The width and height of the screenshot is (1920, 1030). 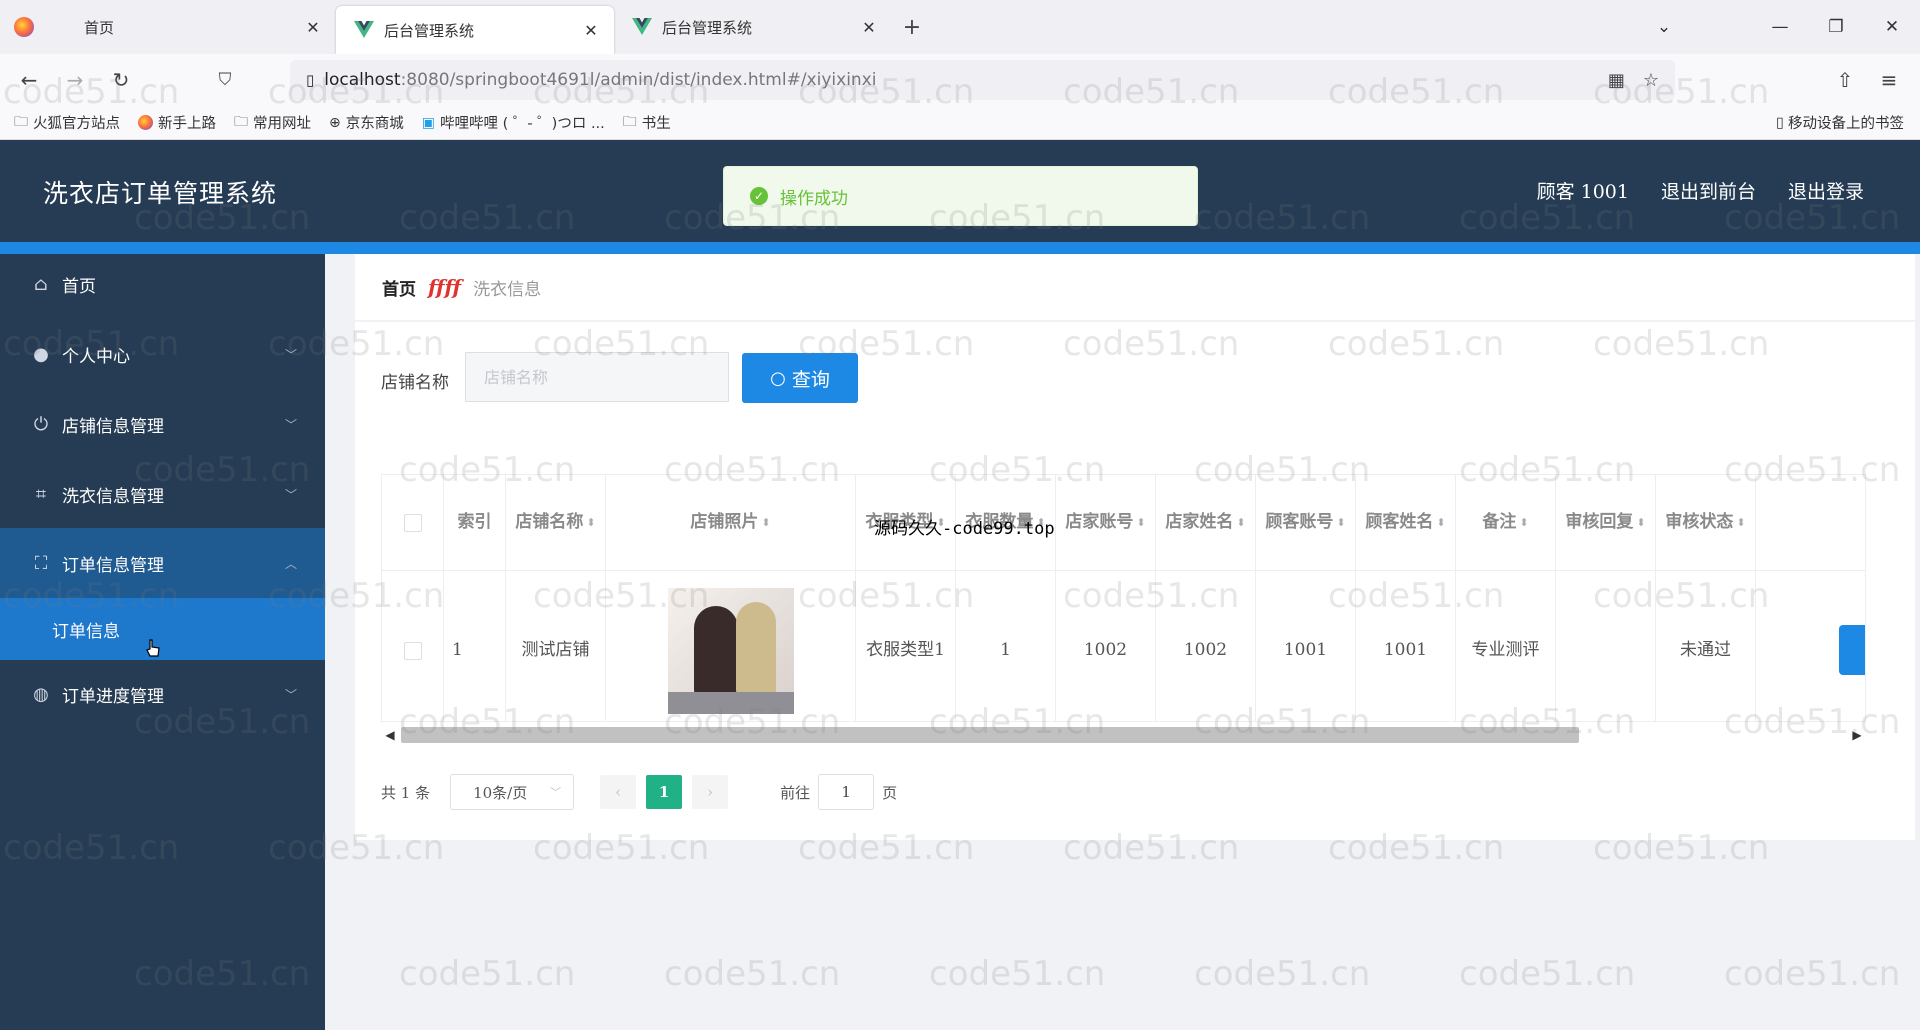 What do you see at coordinates (618, 792) in the screenshot?
I see `prev-page-button: ‹` at bounding box center [618, 792].